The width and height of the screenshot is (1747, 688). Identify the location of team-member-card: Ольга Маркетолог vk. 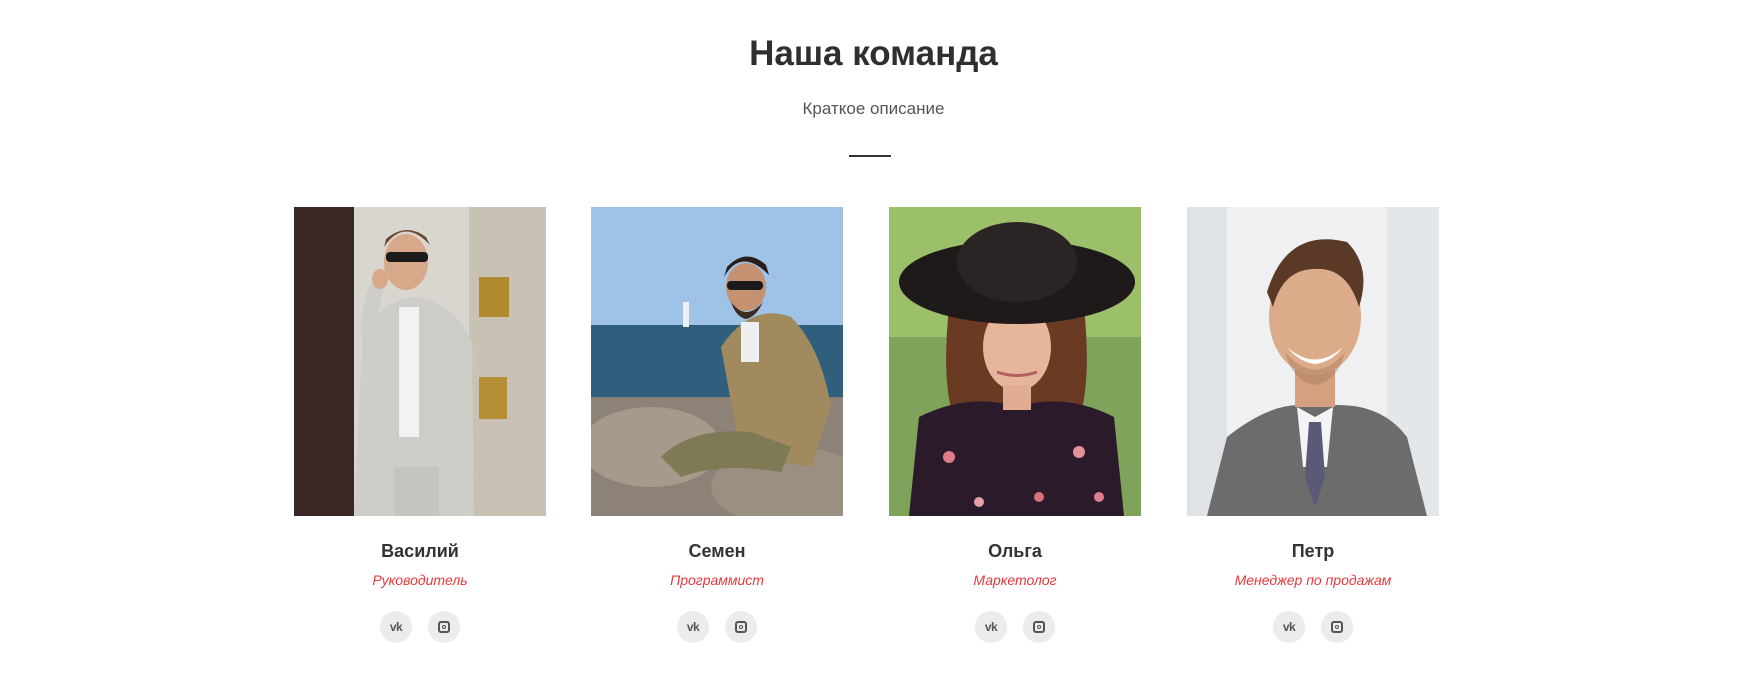
(1015, 425).